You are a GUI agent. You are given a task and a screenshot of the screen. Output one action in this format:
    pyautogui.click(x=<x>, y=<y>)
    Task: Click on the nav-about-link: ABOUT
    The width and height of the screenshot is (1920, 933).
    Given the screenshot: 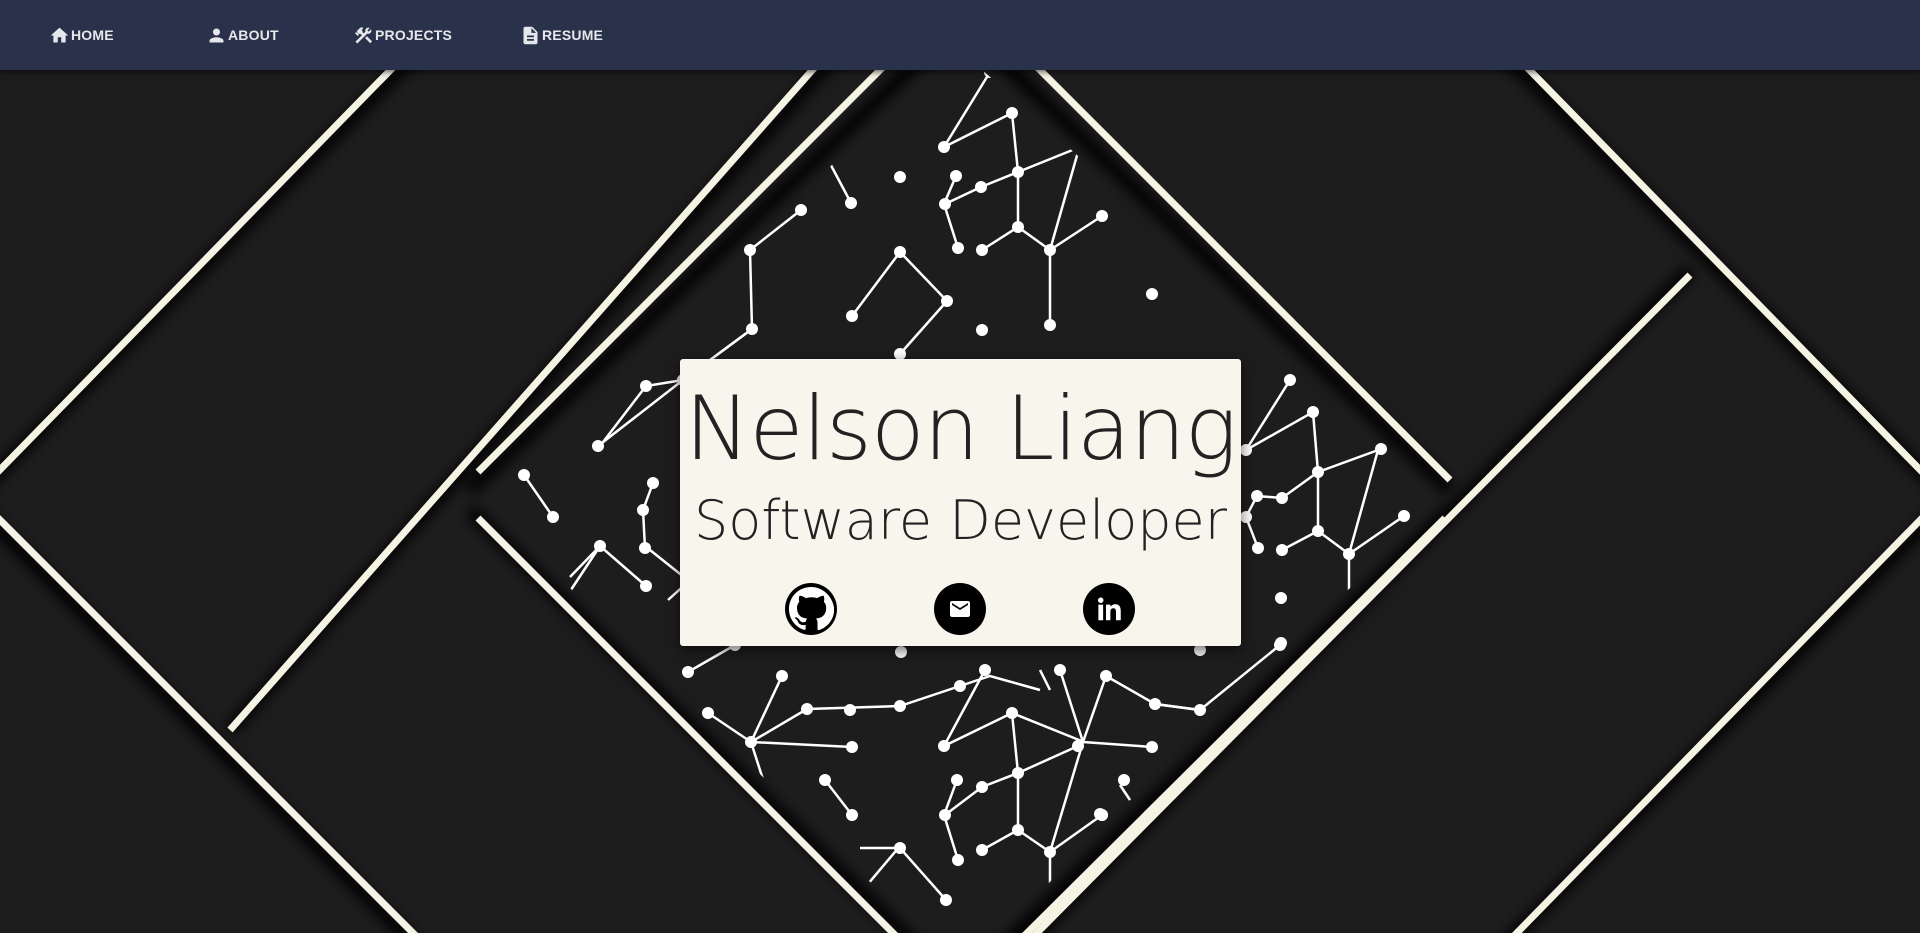 What is the action you would take?
    pyautogui.click(x=242, y=35)
    